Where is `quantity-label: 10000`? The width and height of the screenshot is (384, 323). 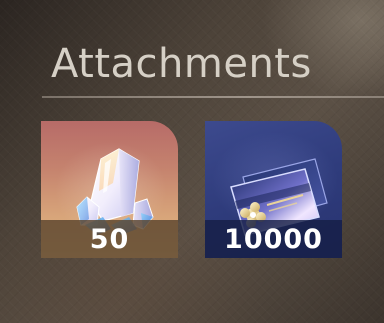 quantity-label: 10000 is located at coordinates (273, 239).